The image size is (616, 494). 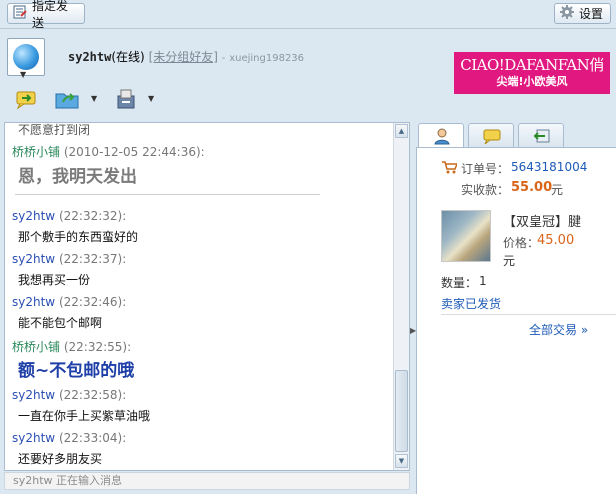 What do you see at coordinates (483, 281) in the screenshot?
I see `quantity-value: 1` at bounding box center [483, 281].